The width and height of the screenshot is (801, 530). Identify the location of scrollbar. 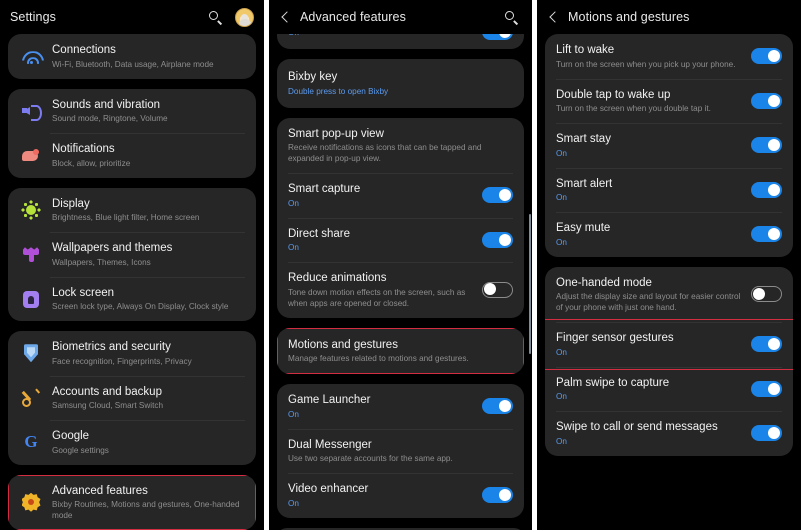
(529, 284).